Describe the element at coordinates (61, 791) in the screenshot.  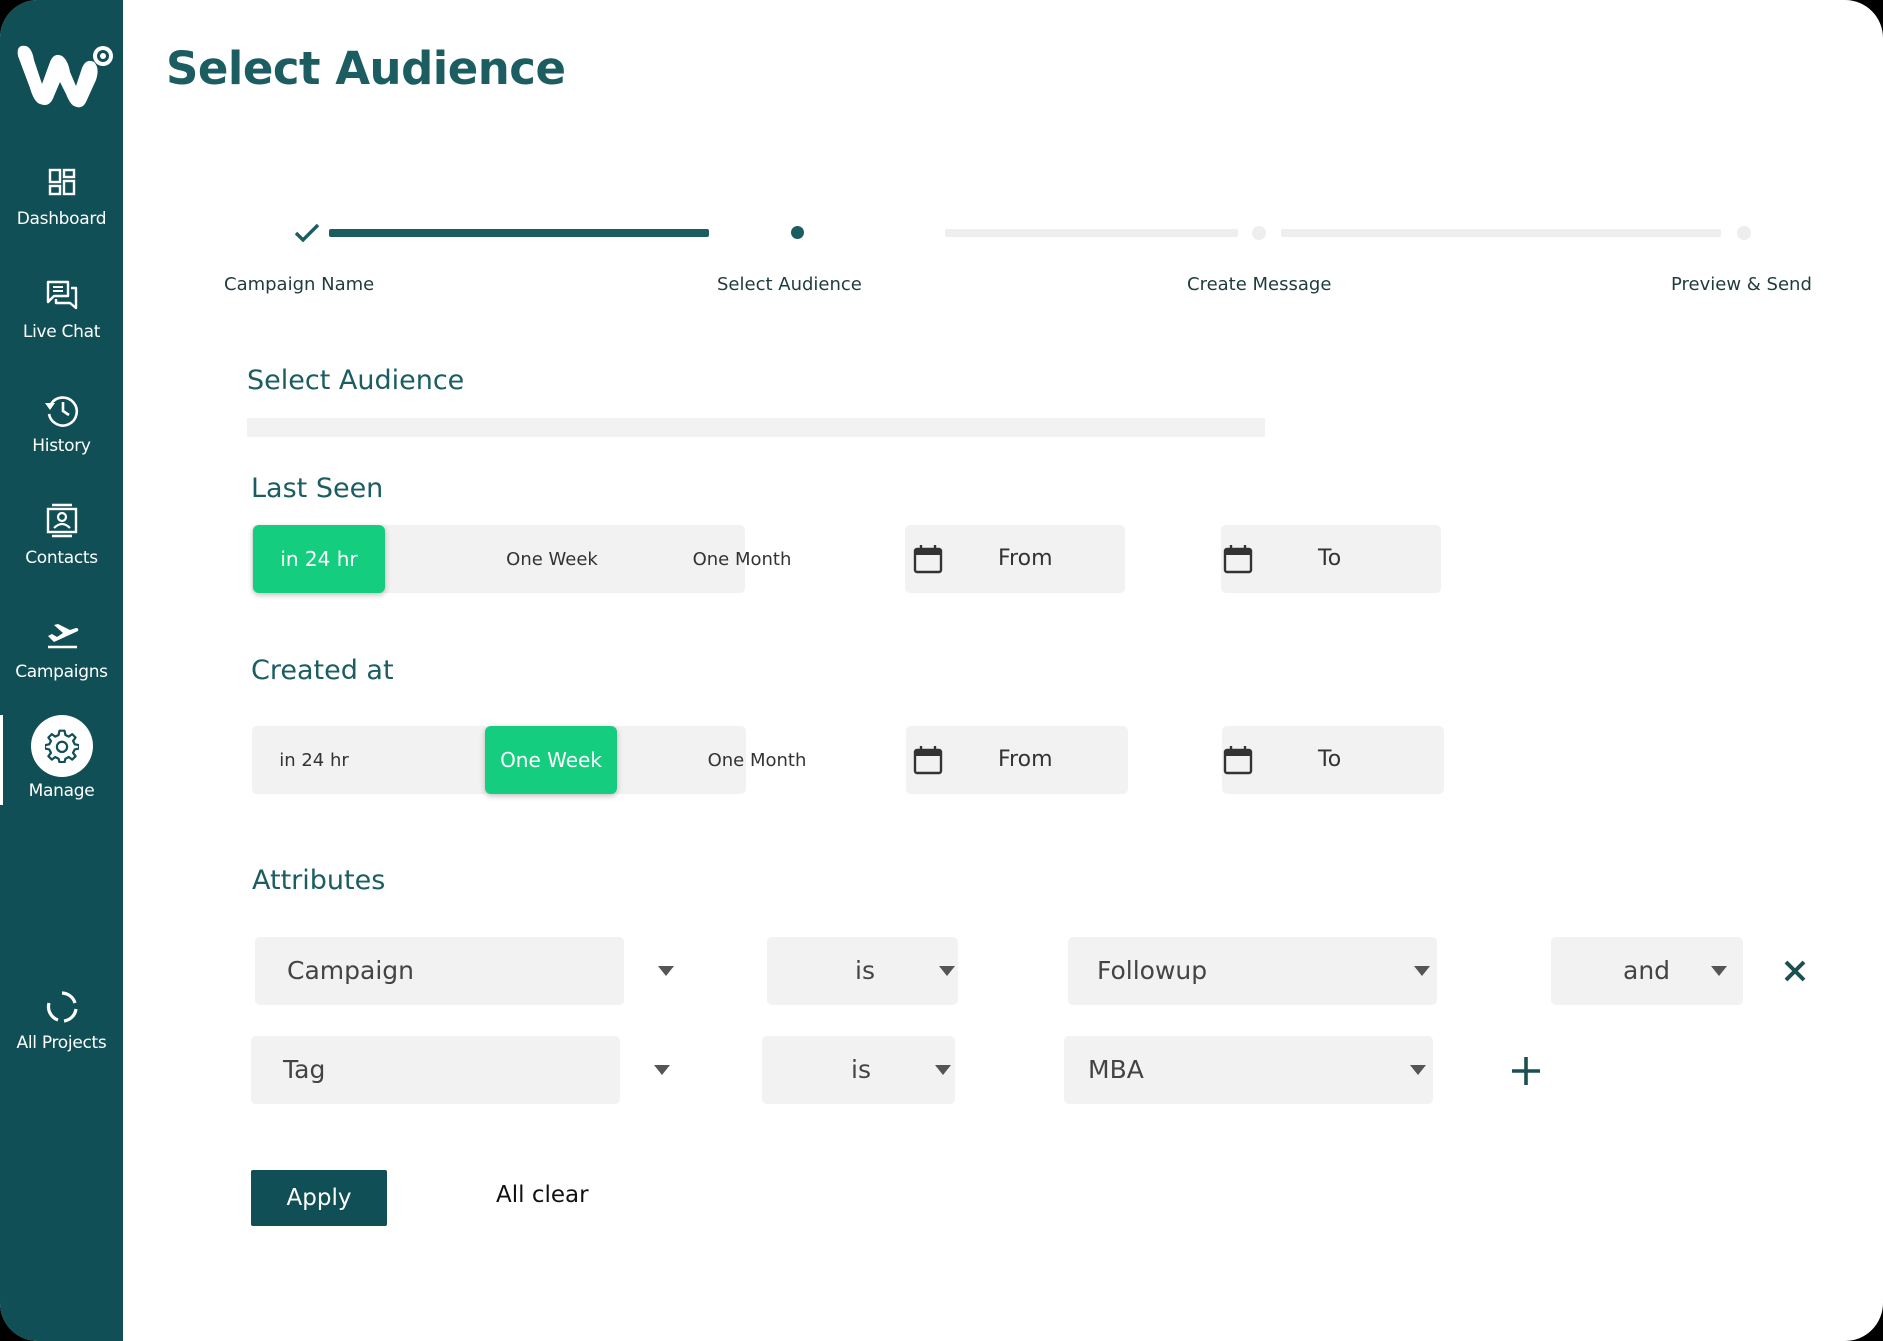
I see `sidebar-item-label: Manage` at that location.